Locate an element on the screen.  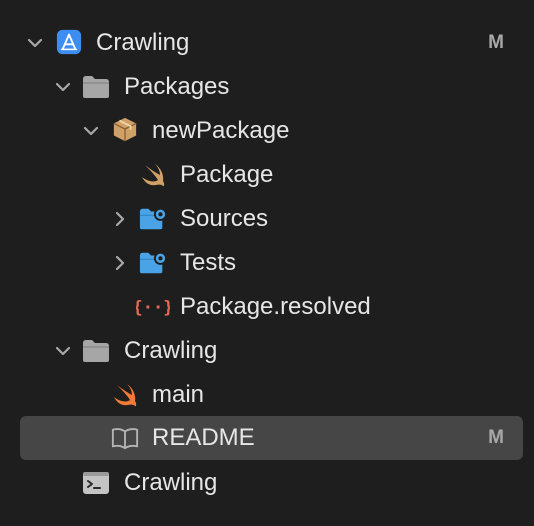
tree-row-sources-folder: Sources is located at coordinates (267, 219).